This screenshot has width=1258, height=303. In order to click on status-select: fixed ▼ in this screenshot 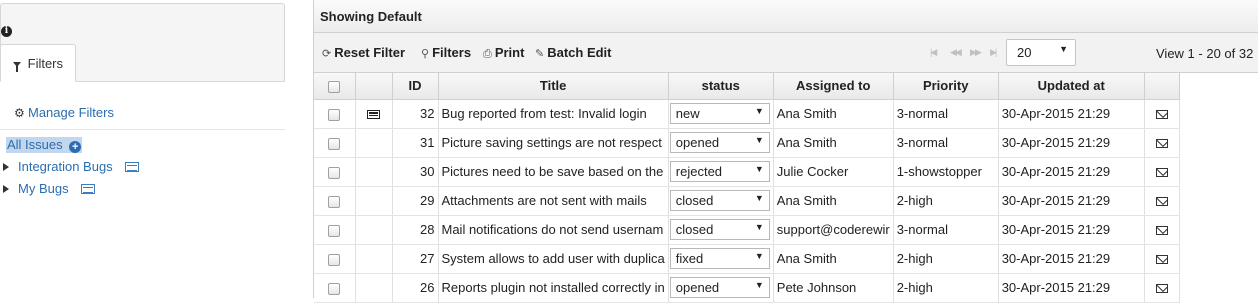, I will do `click(719, 258)`.